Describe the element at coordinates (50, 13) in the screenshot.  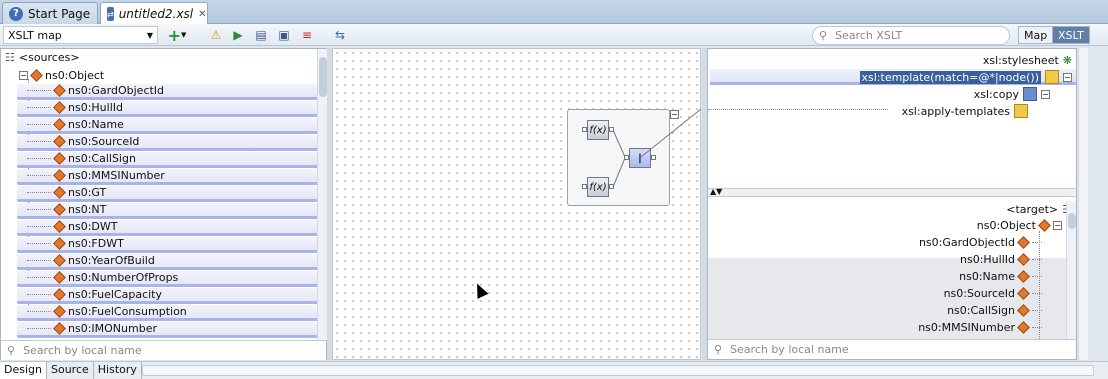
I see `tab-start-page: ? Start Page` at that location.